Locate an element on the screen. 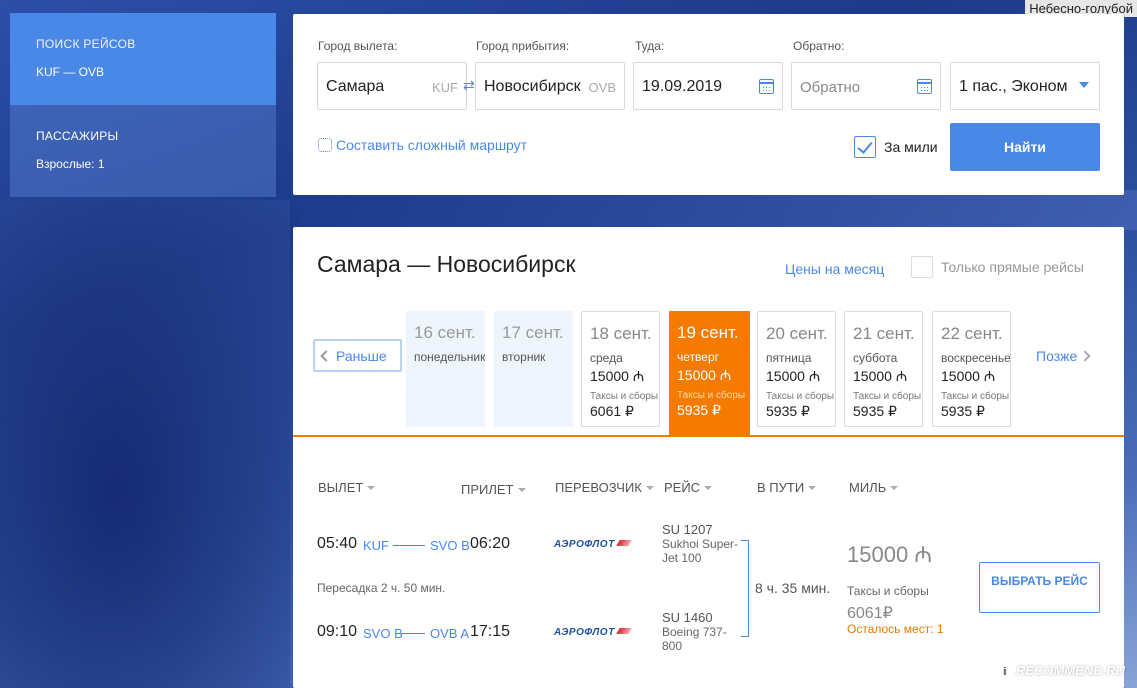 The width and height of the screenshot is (1137, 688). date-cell-weekday: среда is located at coordinates (606, 358).